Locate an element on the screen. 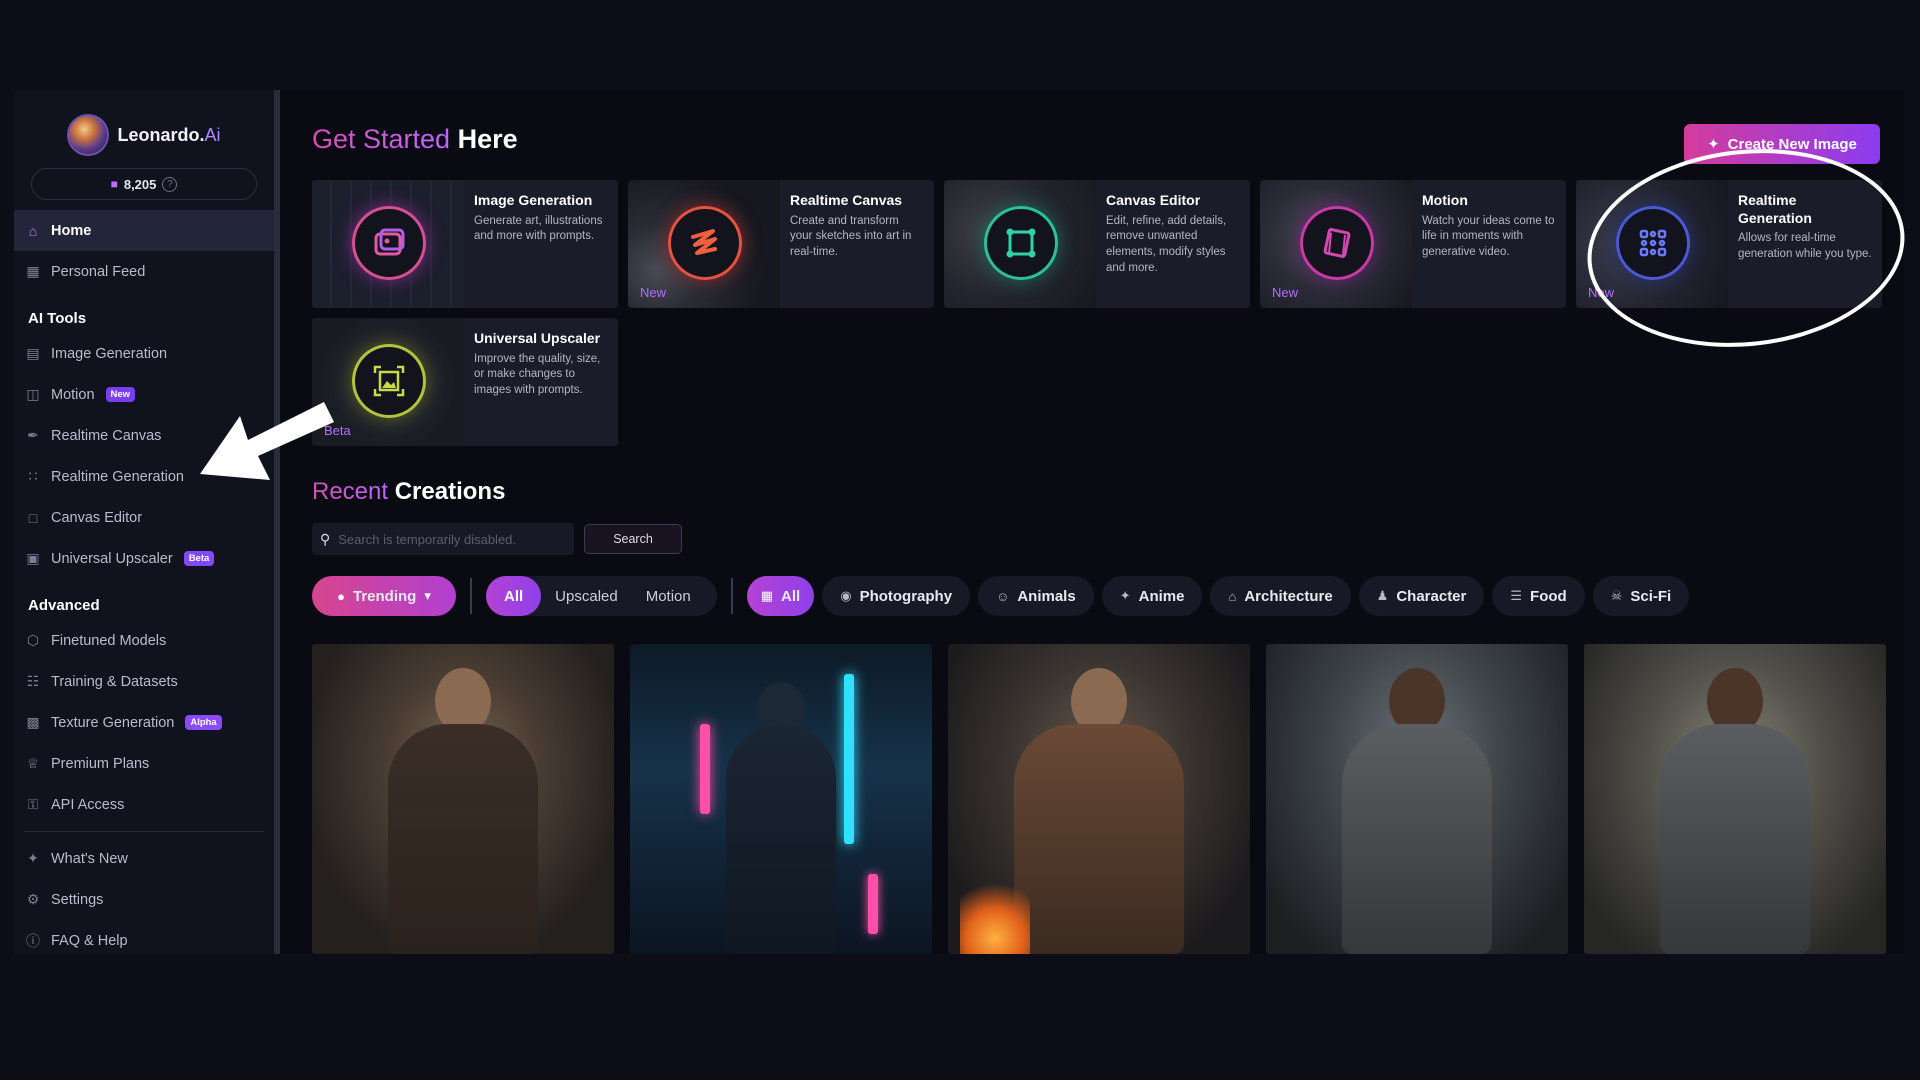 Image resolution: width=1920 pixels, height=1080 pixels. sidebar-item-label: Realtime Canvas is located at coordinates (106, 435).